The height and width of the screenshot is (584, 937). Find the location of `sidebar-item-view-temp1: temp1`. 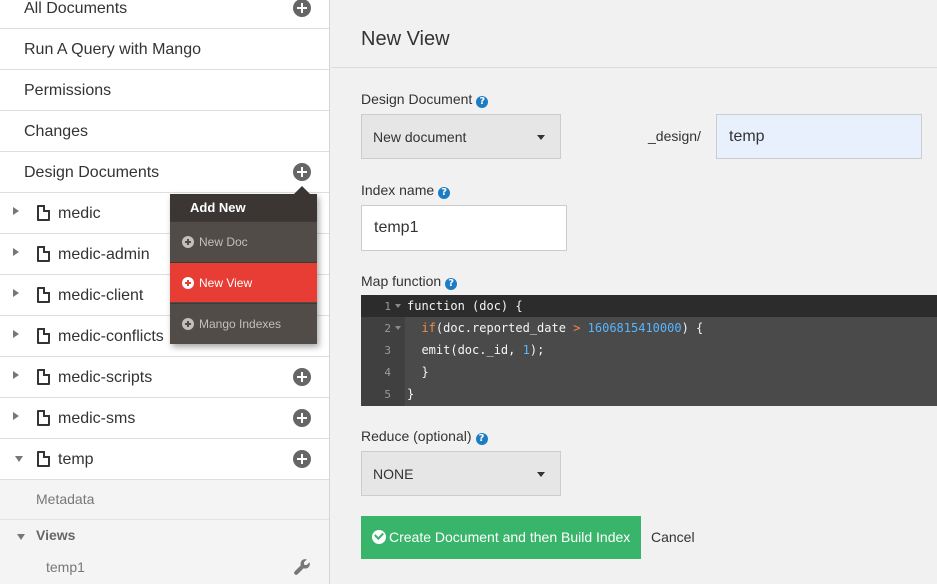

sidebar-item-view-temp1: temp1 is located at coordinates (164, 567).